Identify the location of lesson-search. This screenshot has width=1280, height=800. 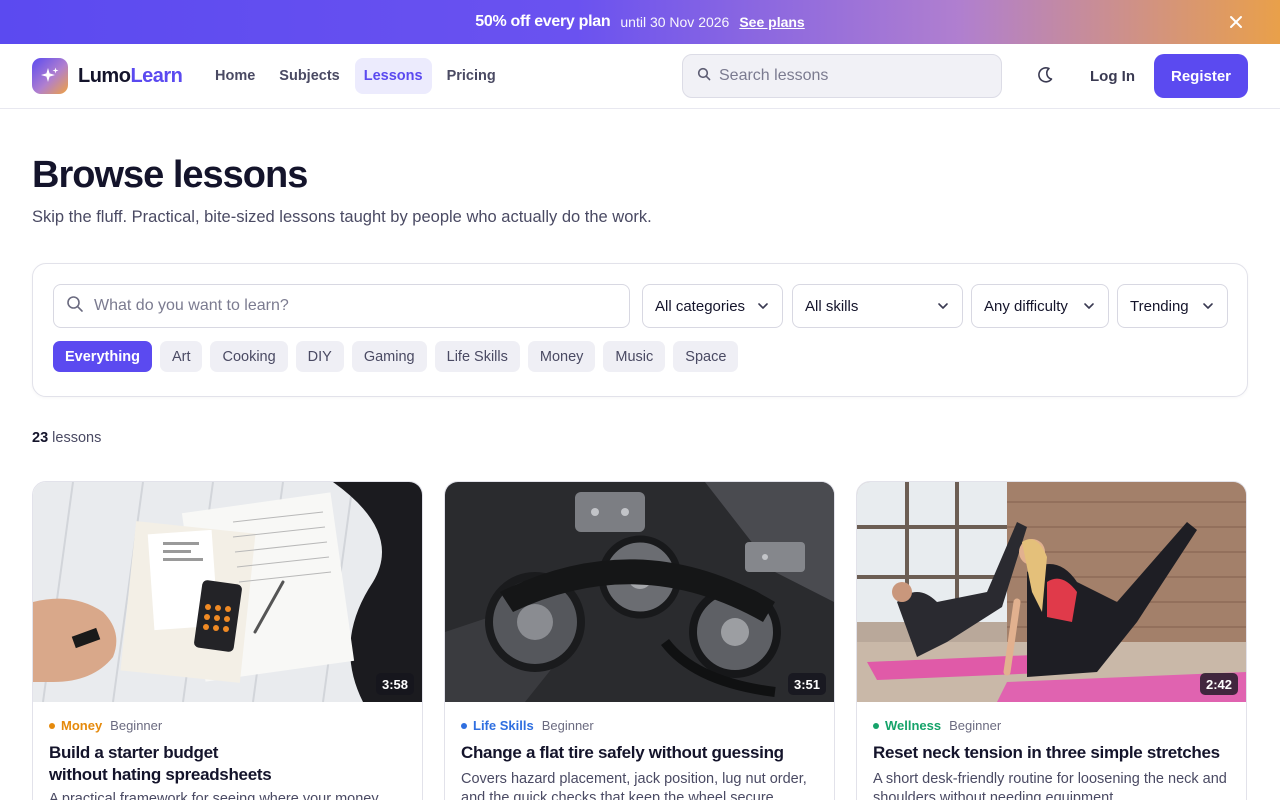
(341, 306).